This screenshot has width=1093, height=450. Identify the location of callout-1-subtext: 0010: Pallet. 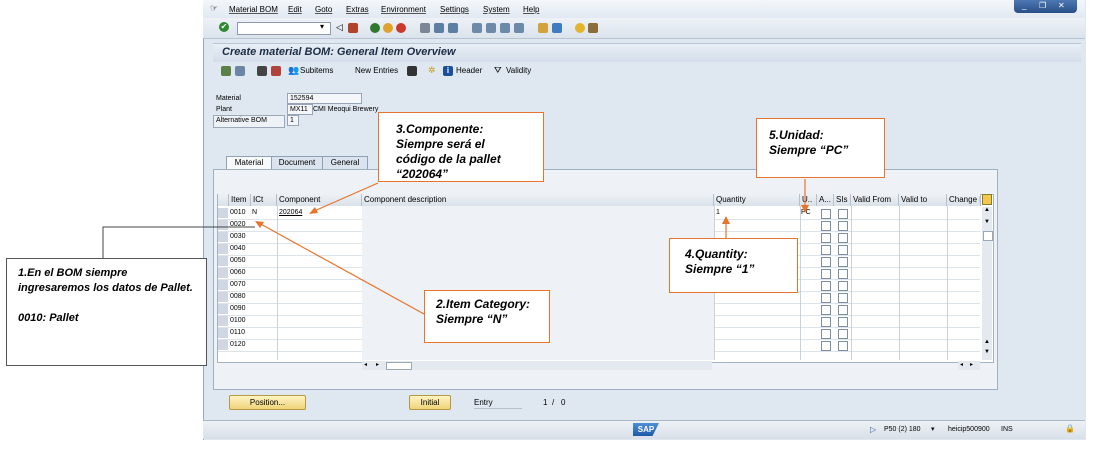
(48, 318).